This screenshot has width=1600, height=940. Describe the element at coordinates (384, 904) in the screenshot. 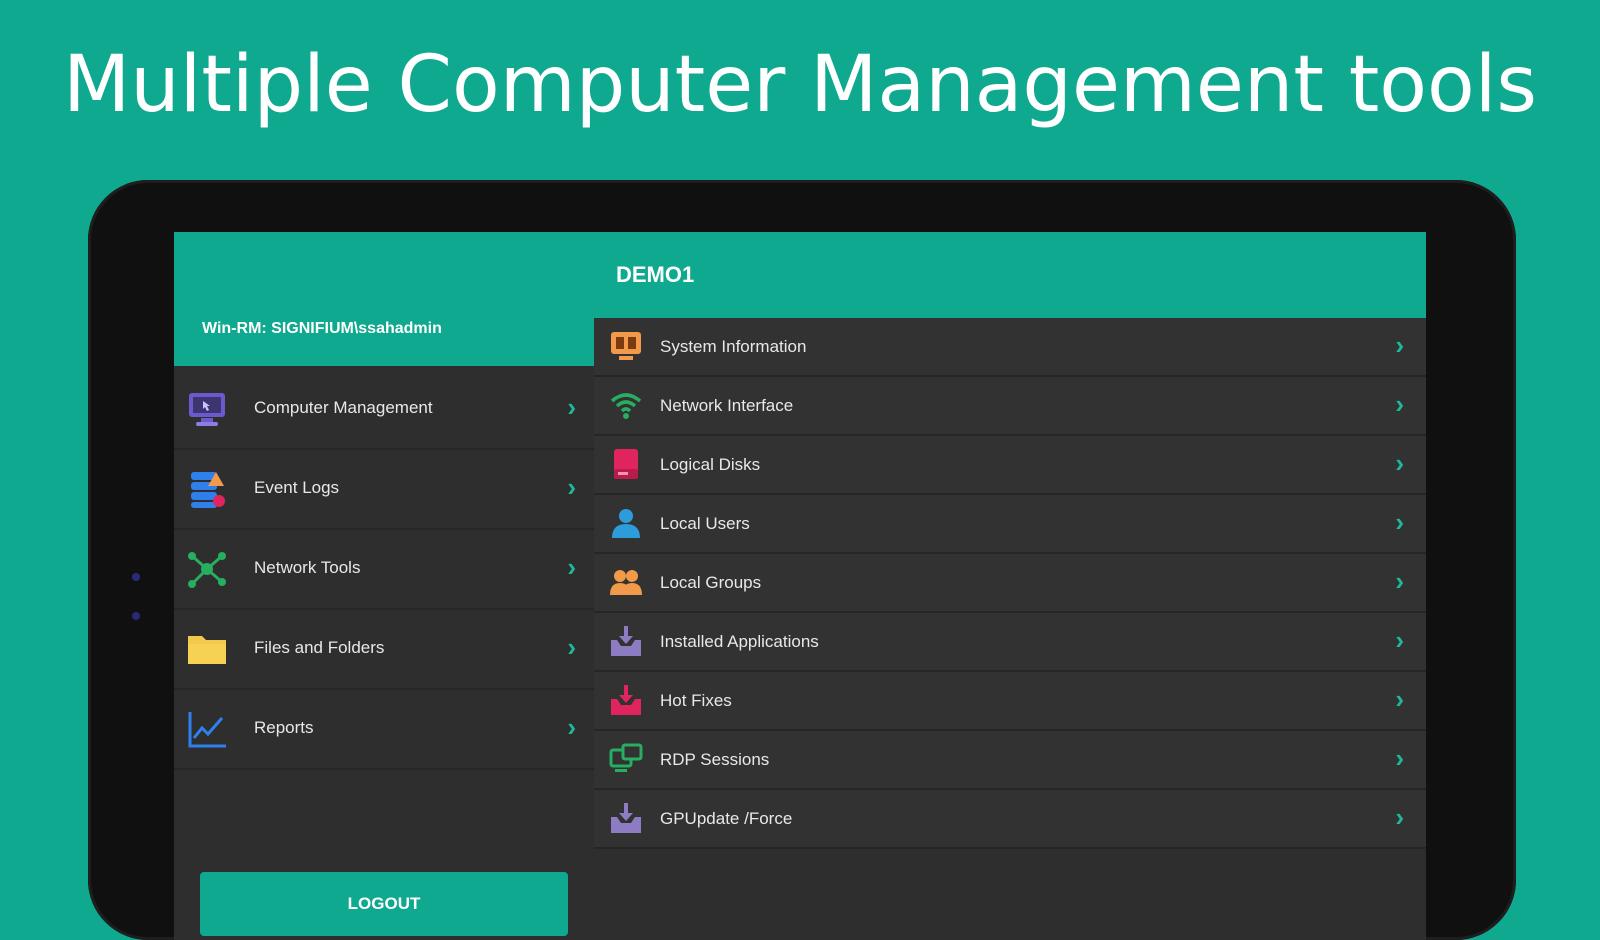

I see `logout-button: LOGOUT` at that location.